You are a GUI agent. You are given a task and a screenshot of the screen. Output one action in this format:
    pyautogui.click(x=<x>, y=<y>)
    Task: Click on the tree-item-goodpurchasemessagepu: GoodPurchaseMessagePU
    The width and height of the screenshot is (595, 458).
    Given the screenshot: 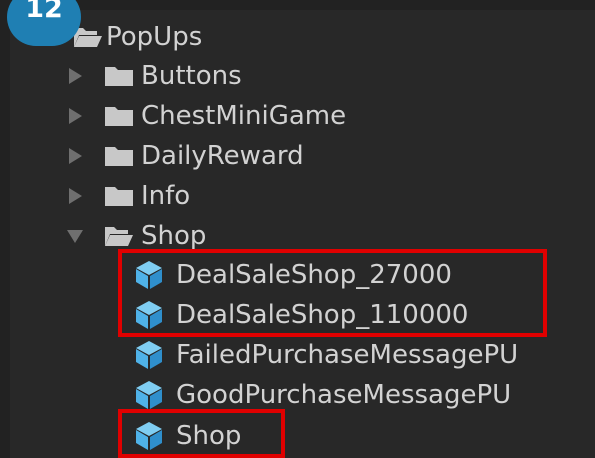 What is the action you would take?
    pyautogui.click(x=297, y=395)
    